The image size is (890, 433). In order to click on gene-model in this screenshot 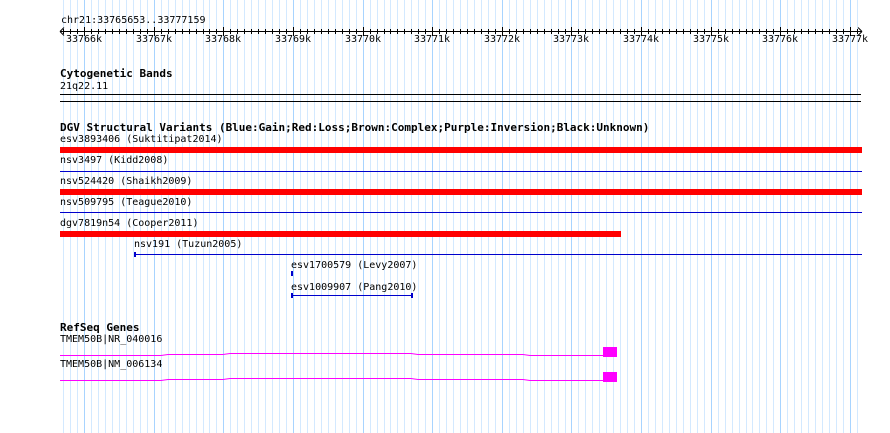, I will do `click(445, 380)`.